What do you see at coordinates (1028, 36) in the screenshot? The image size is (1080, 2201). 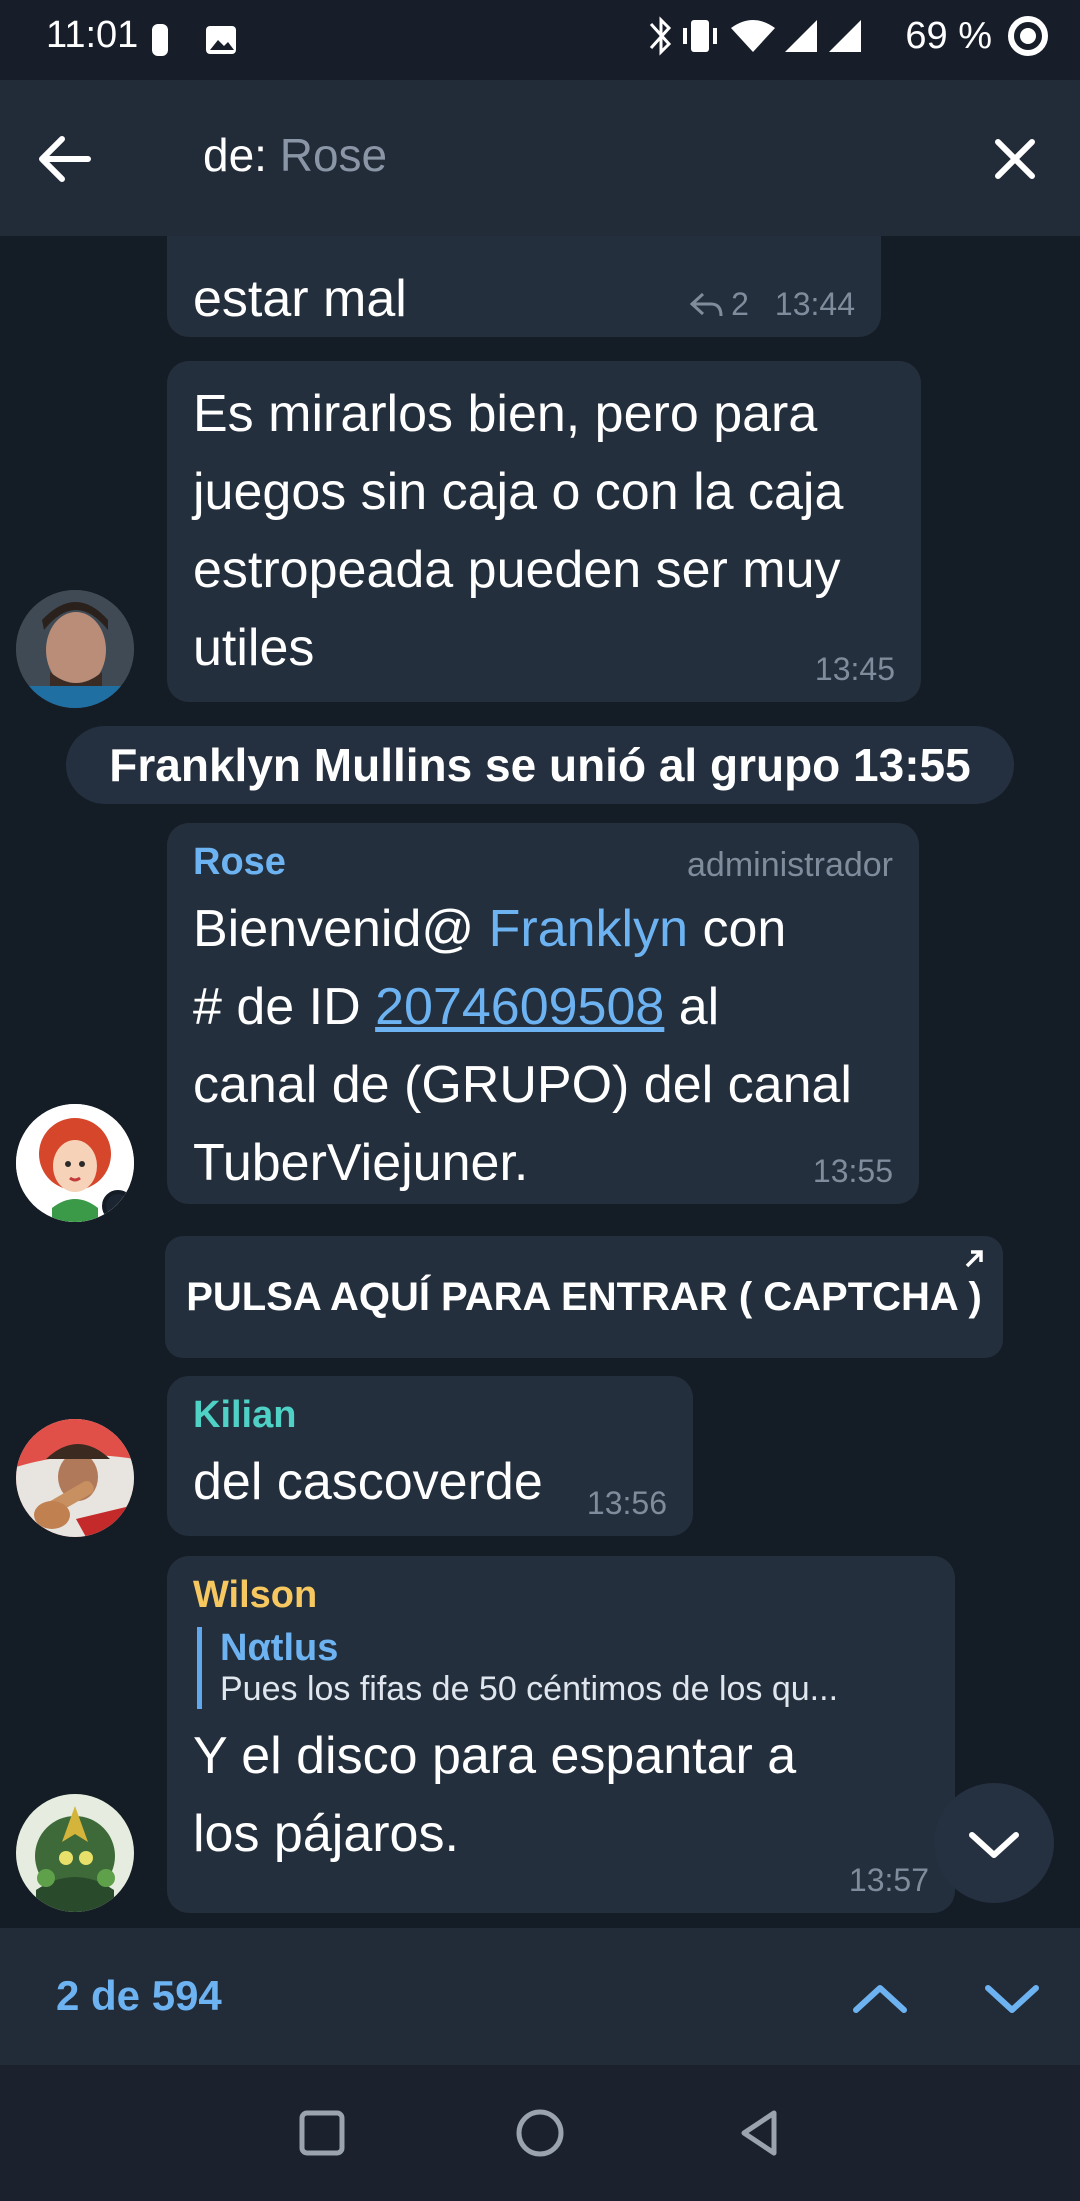 I see `data-saver-icon` at bounding box center [1028, 36].